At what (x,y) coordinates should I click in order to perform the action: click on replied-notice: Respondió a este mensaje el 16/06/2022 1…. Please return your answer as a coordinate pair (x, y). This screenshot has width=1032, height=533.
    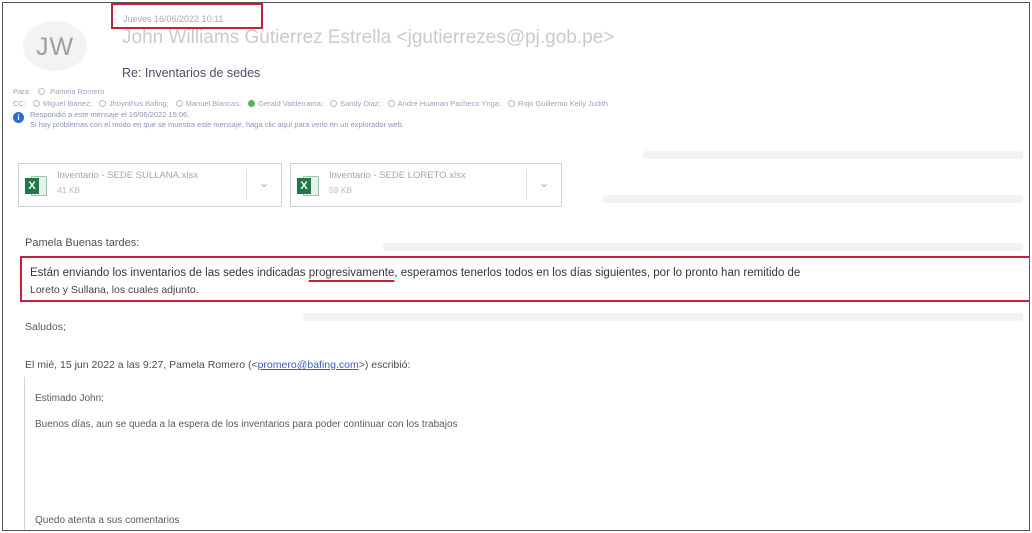
    Looking at the image, I should click on (110, 114).